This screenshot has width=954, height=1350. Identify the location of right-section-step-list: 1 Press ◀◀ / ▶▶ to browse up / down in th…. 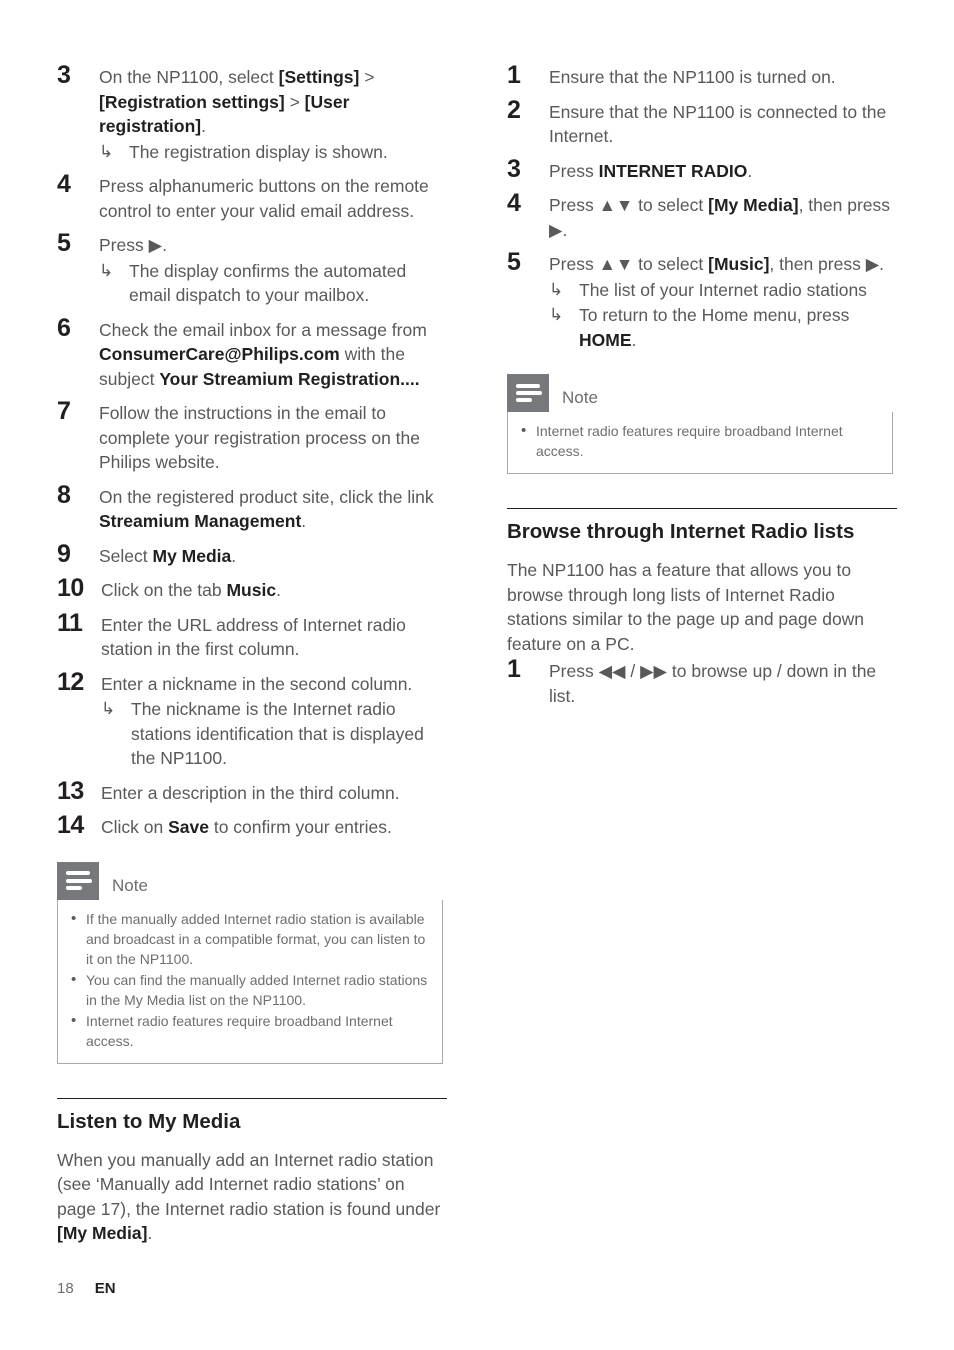
(702, 682).